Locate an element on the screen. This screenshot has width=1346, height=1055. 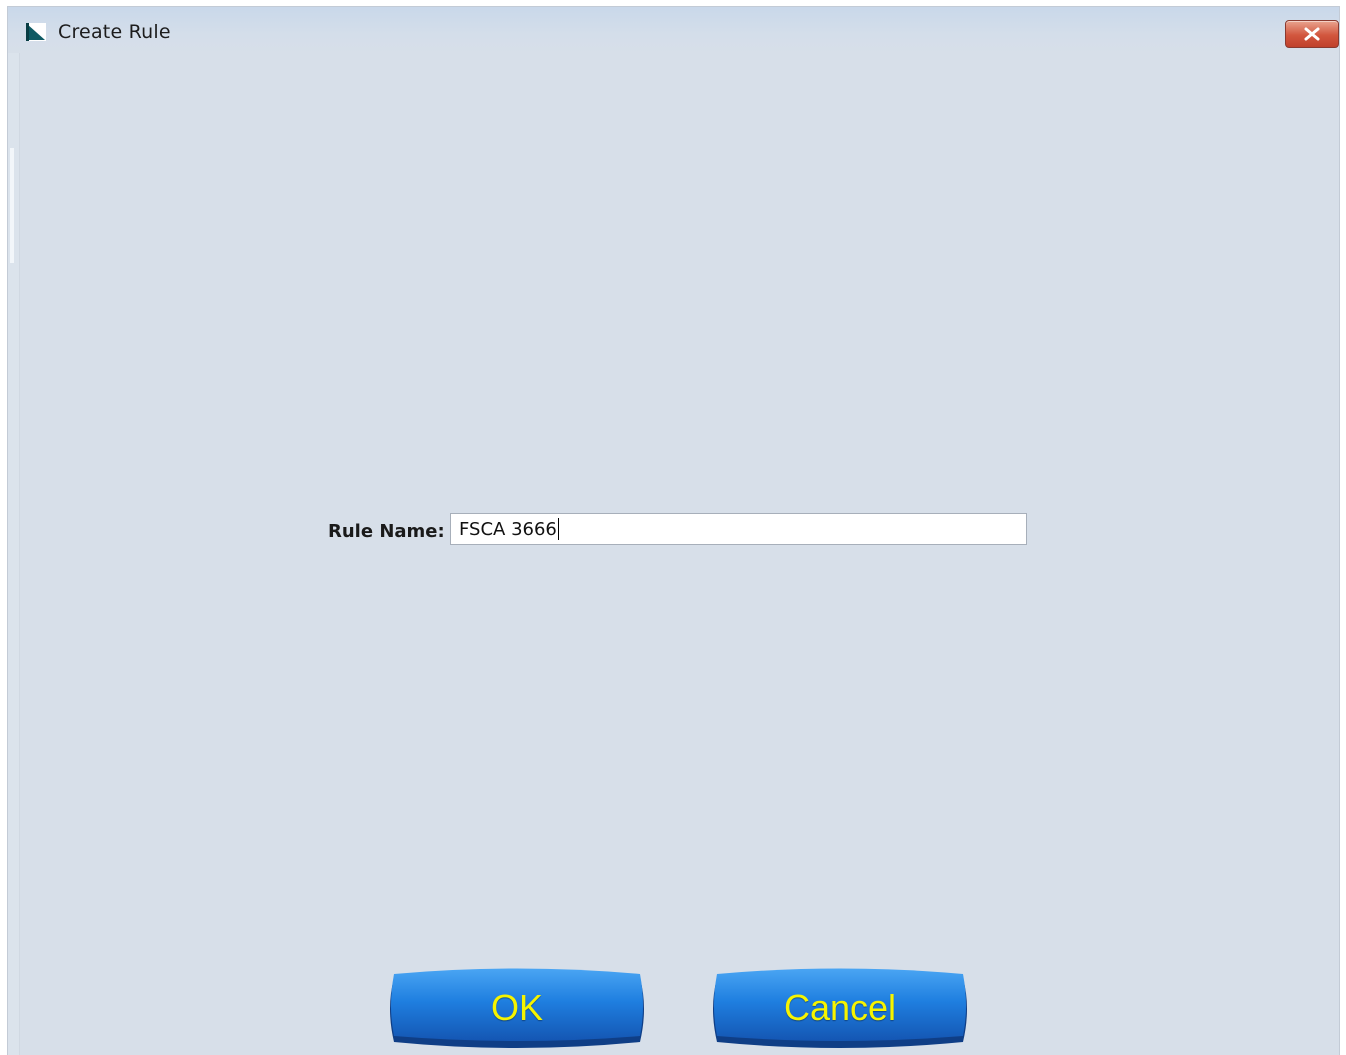
cancel-button-label: Cancel is located at coordinates (840, 1007).